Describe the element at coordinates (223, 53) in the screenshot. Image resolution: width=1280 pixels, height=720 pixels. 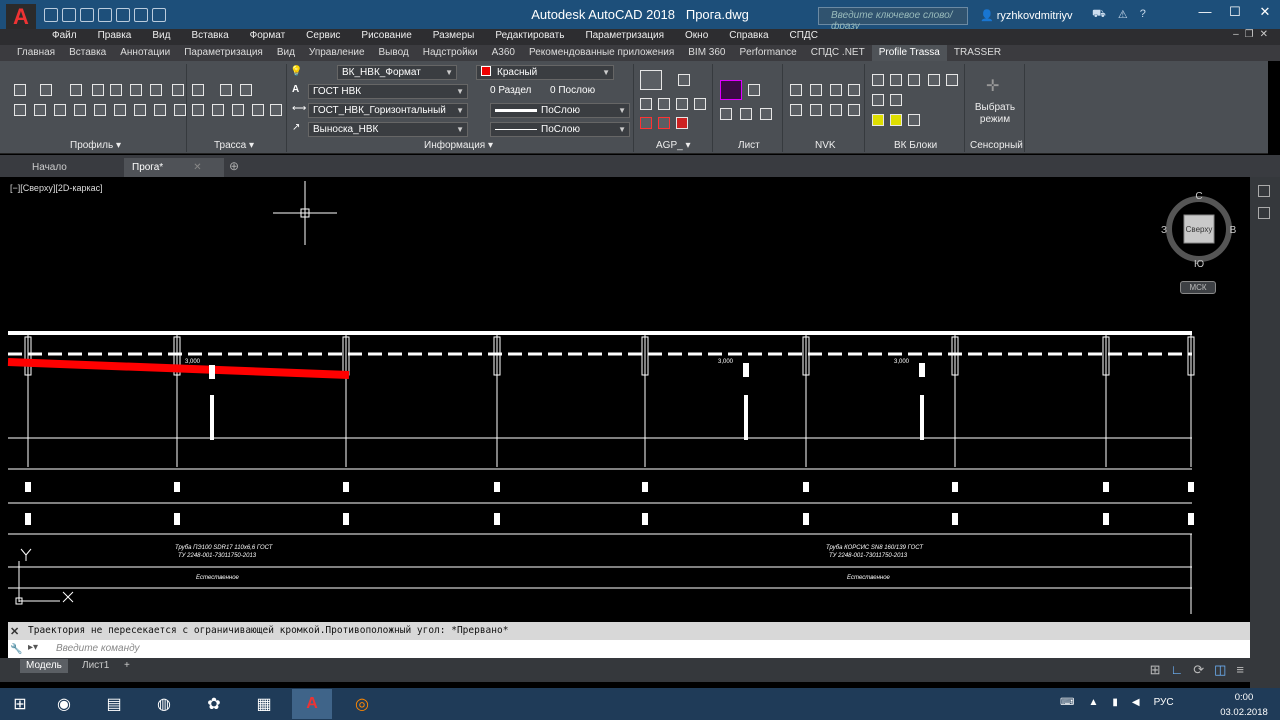
I see `ribbon-tab: Параметризация` at that location.